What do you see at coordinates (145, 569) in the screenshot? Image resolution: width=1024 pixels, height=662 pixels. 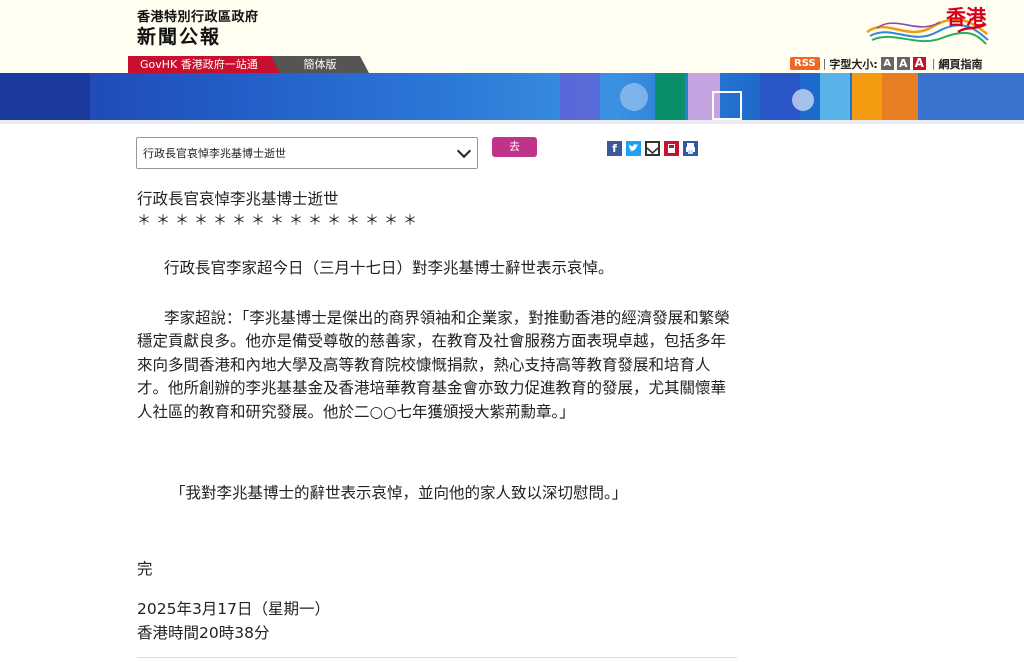 I see `article-end-mark: 完` at bounding box center [145, 569].